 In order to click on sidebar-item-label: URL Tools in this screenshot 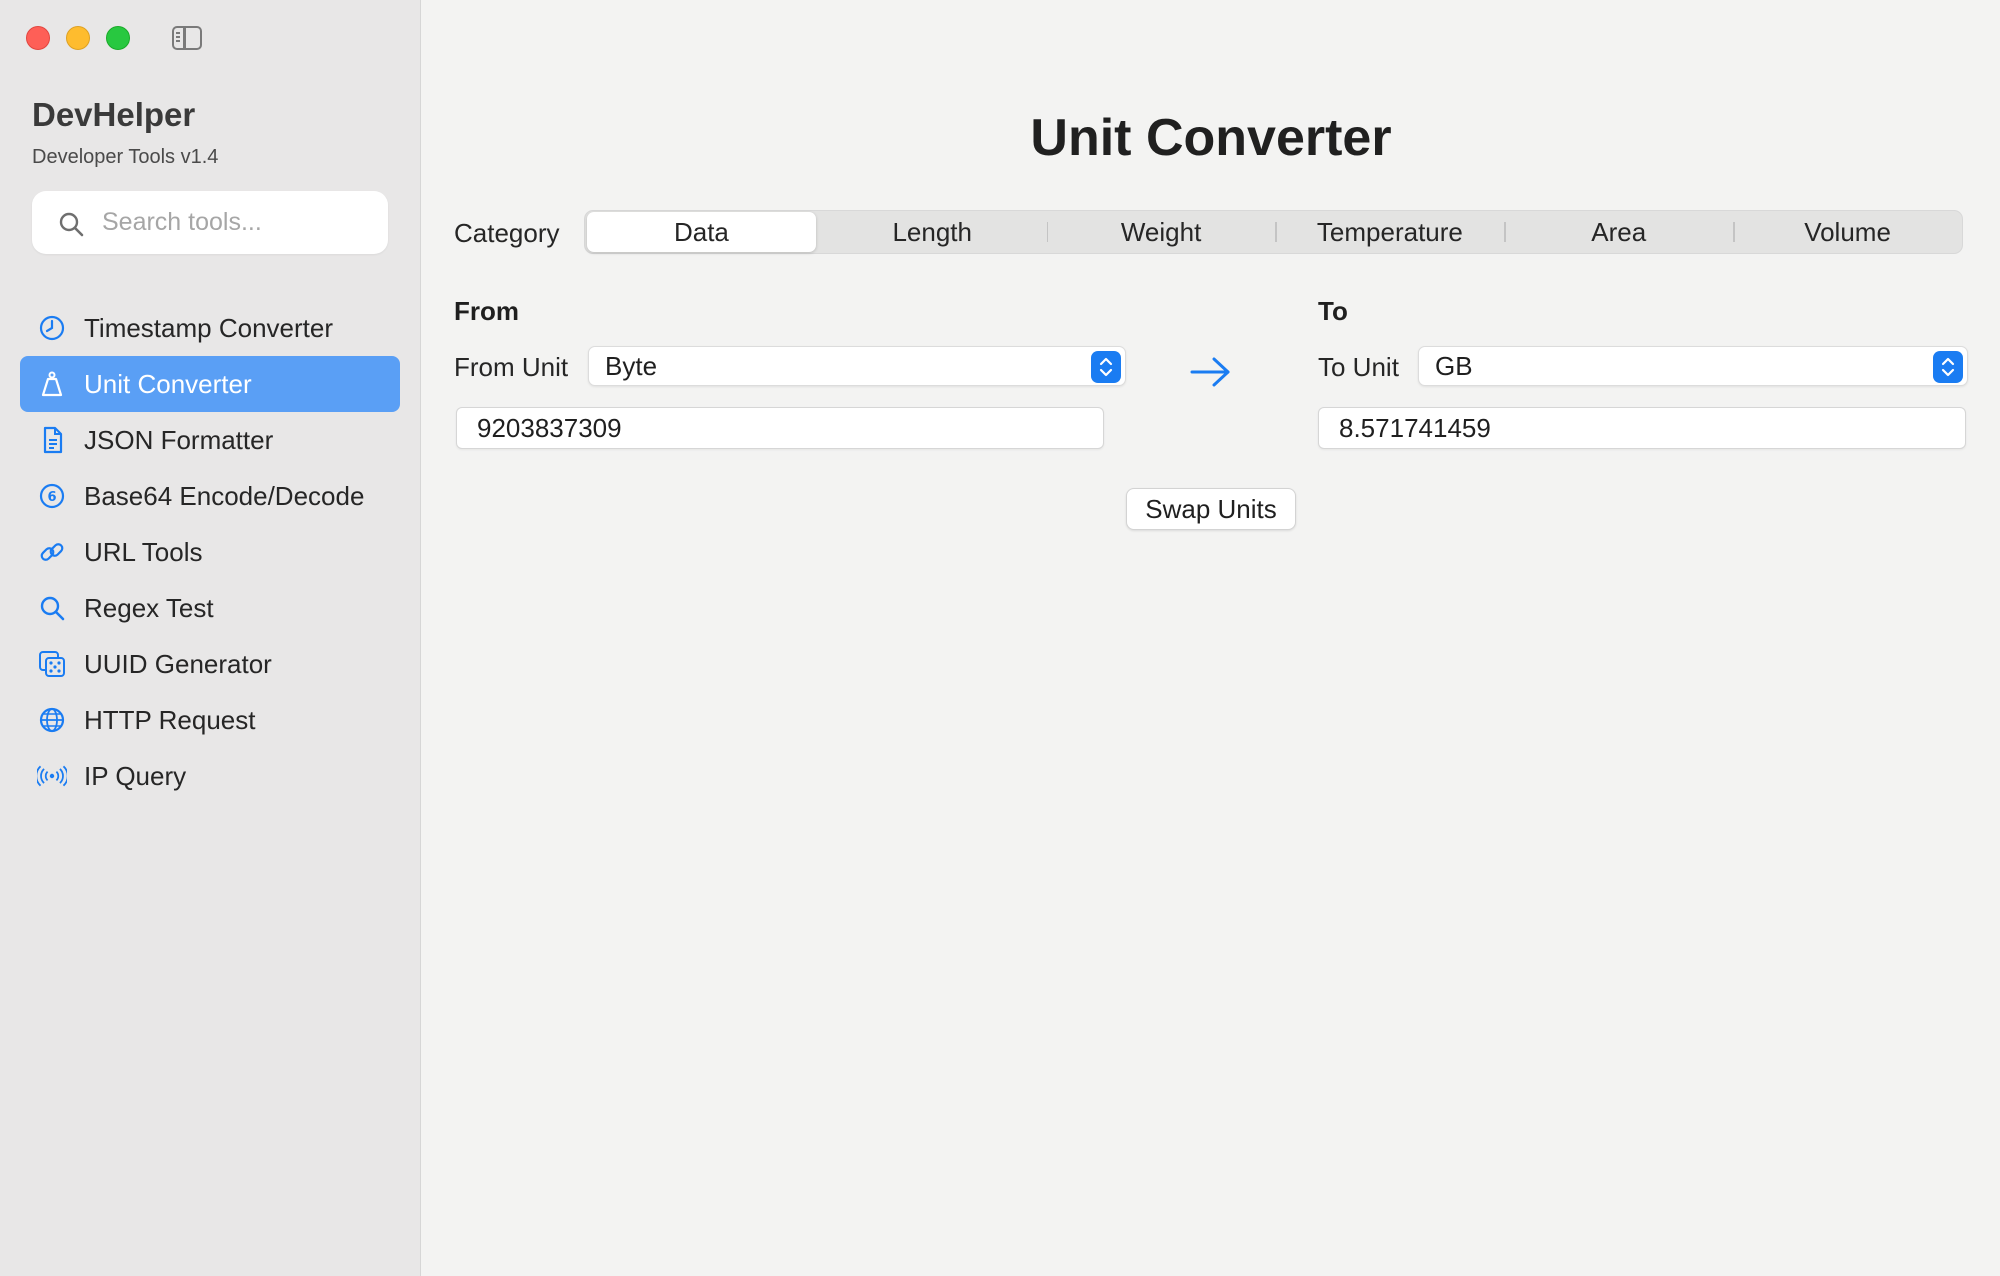, I will do `click(143, 551)`.